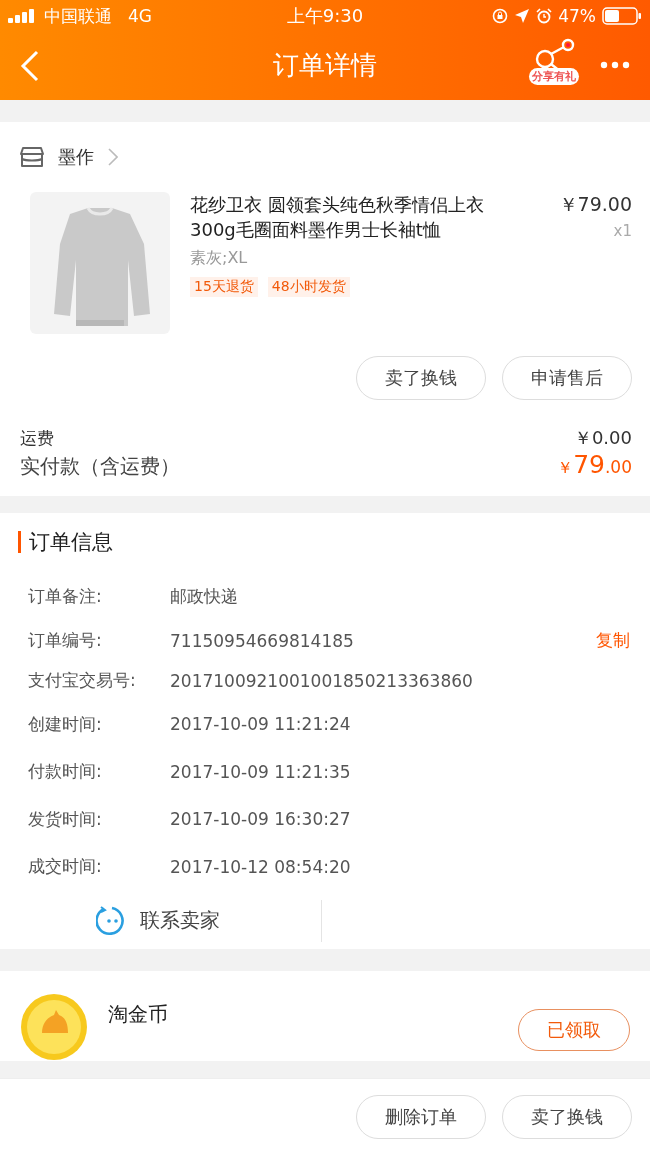  Describe the element at coordinates (500, 16) in the screenshot. I see `rotation-lock-icon` at that location.